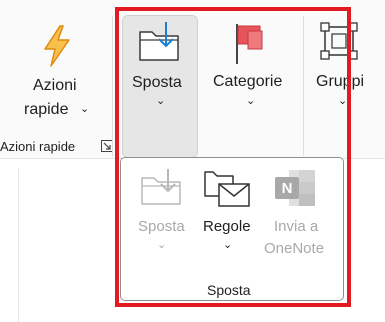  What do you see at coordinates (55, 85) in the screenshot?
I see `quick-actions-label-1: Azioni` at bounding box center [55, 85].